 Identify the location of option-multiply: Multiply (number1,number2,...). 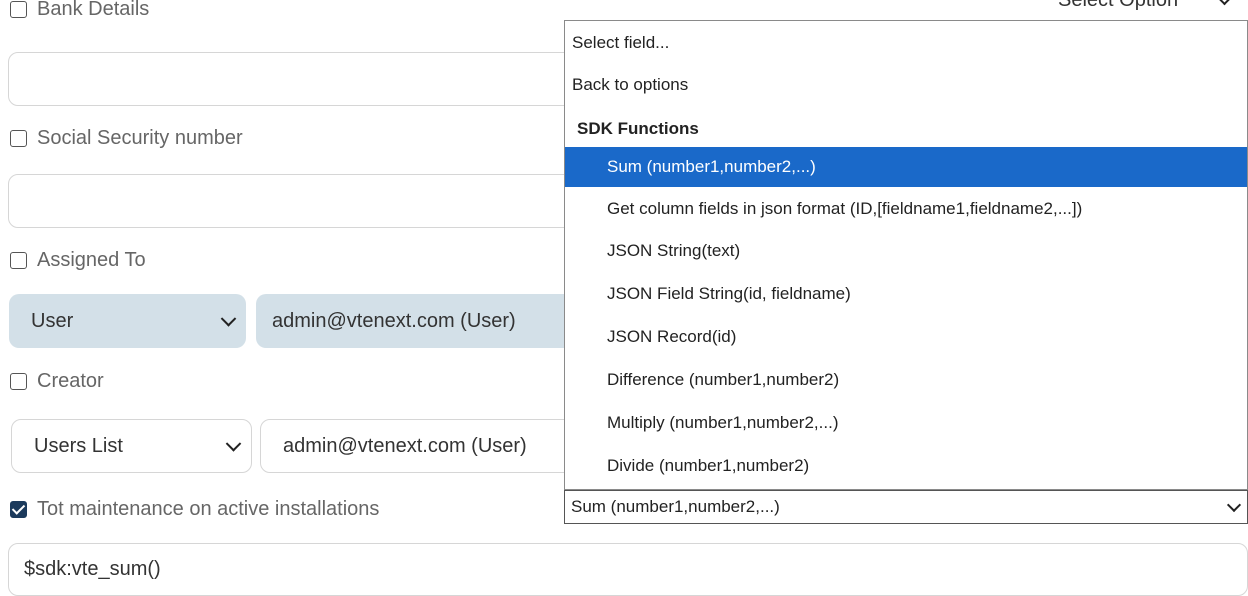
(906, 423).